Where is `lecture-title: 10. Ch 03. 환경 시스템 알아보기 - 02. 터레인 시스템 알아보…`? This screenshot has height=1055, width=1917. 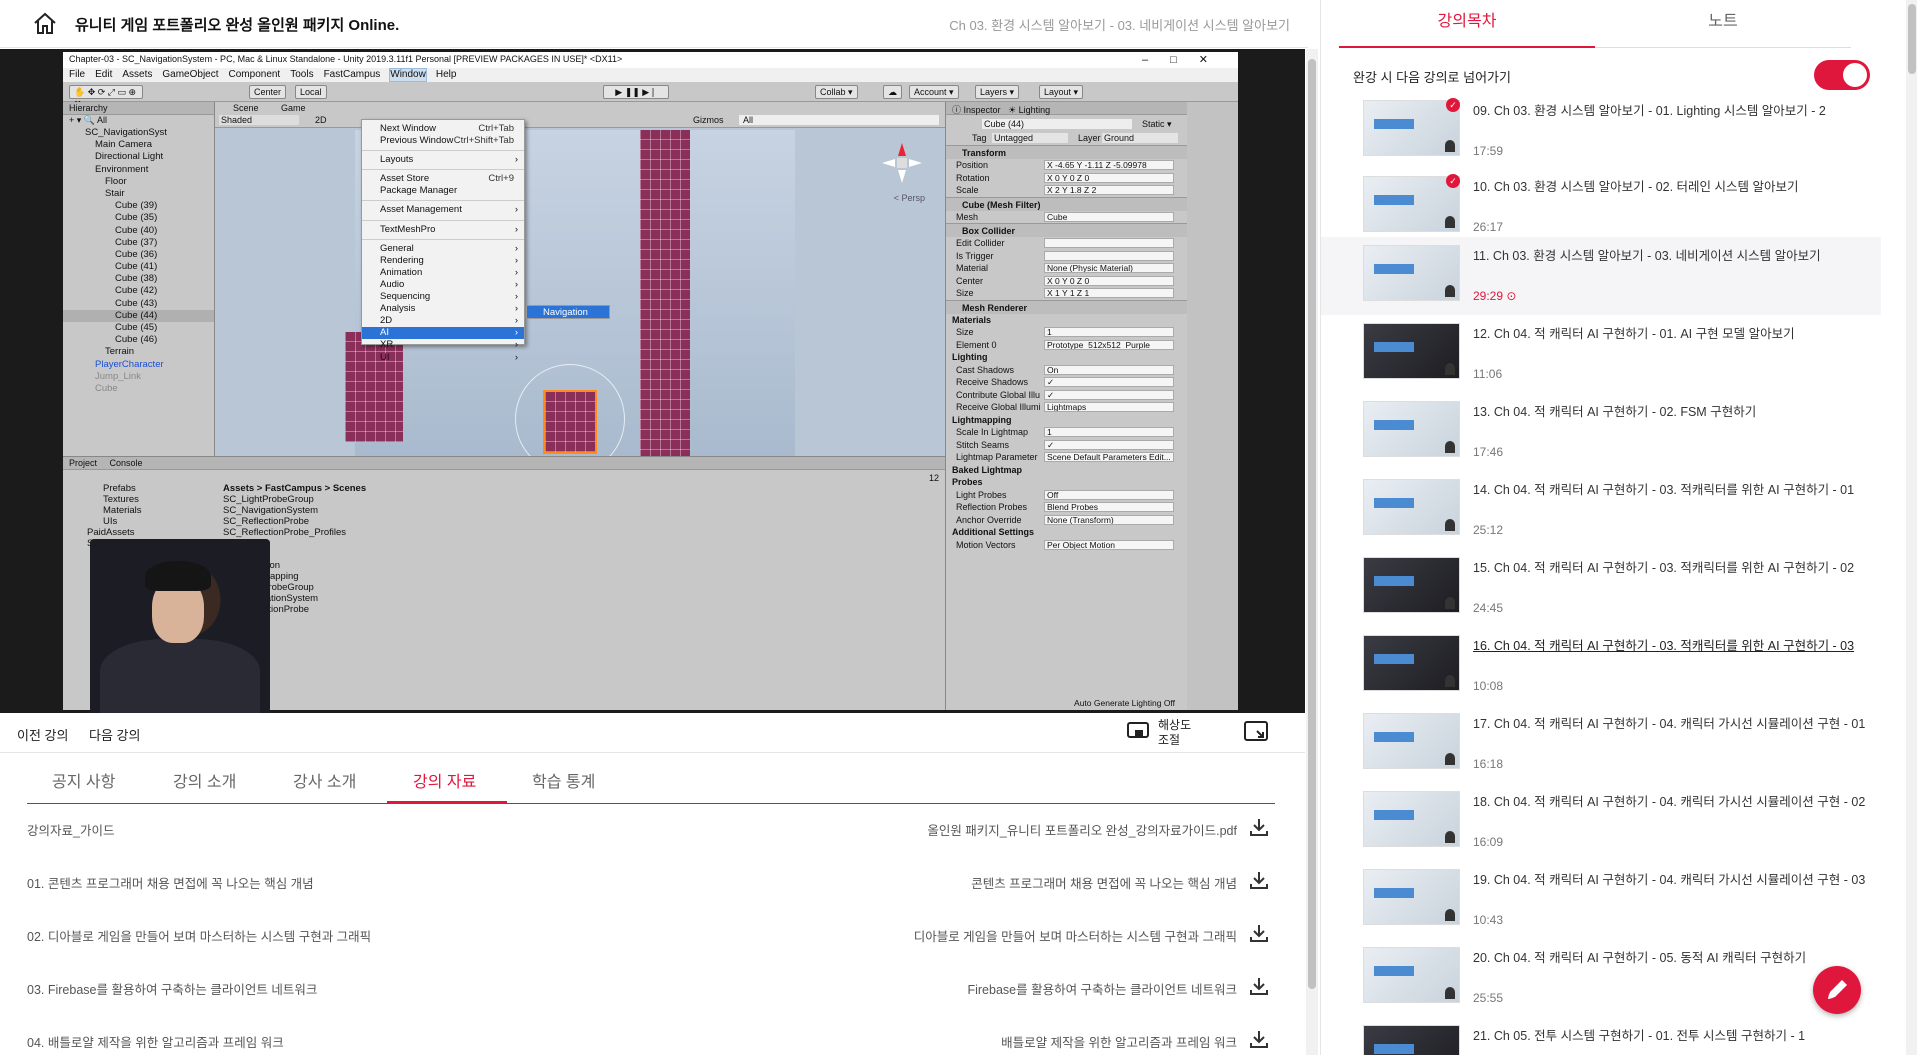
lecture-title: 10. Ch 03. 환경 시스템 알아보기 - 02. 터레인 시스템 알아보… is located at coordinates (1636, 187).